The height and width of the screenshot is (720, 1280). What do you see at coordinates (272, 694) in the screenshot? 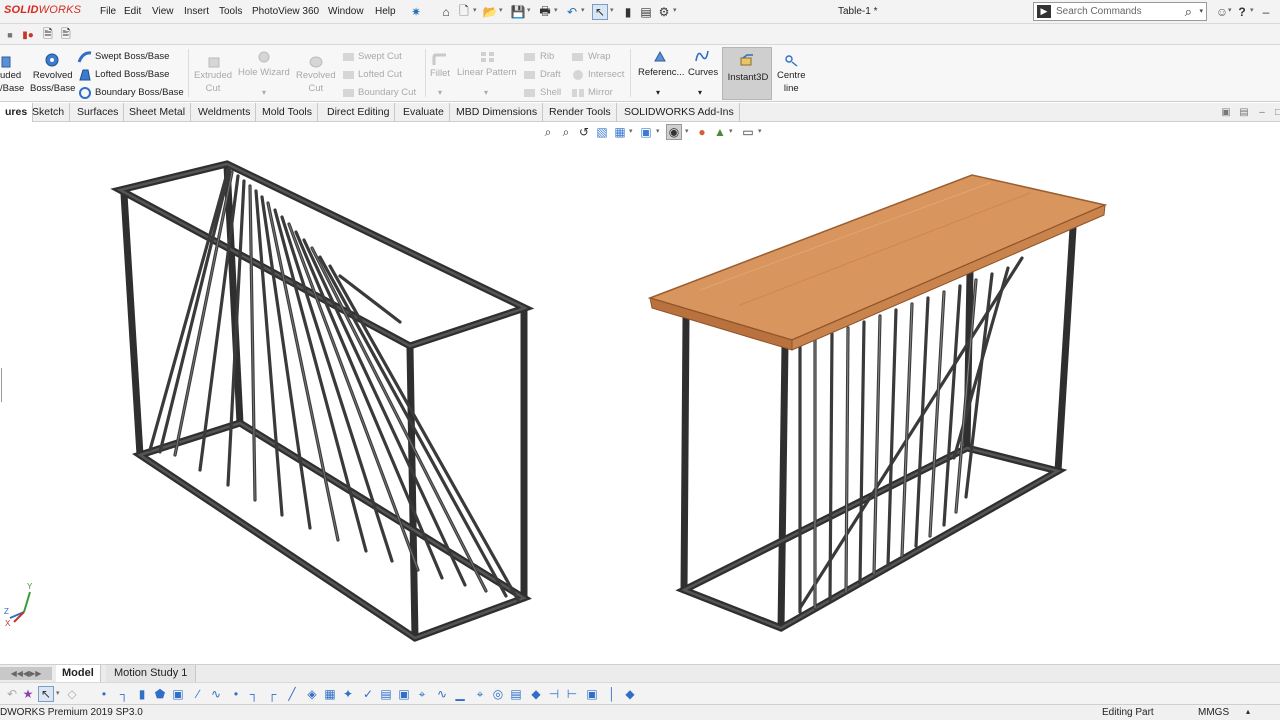
I see `offset-icon: ┌` at bounding box center [272, 694].